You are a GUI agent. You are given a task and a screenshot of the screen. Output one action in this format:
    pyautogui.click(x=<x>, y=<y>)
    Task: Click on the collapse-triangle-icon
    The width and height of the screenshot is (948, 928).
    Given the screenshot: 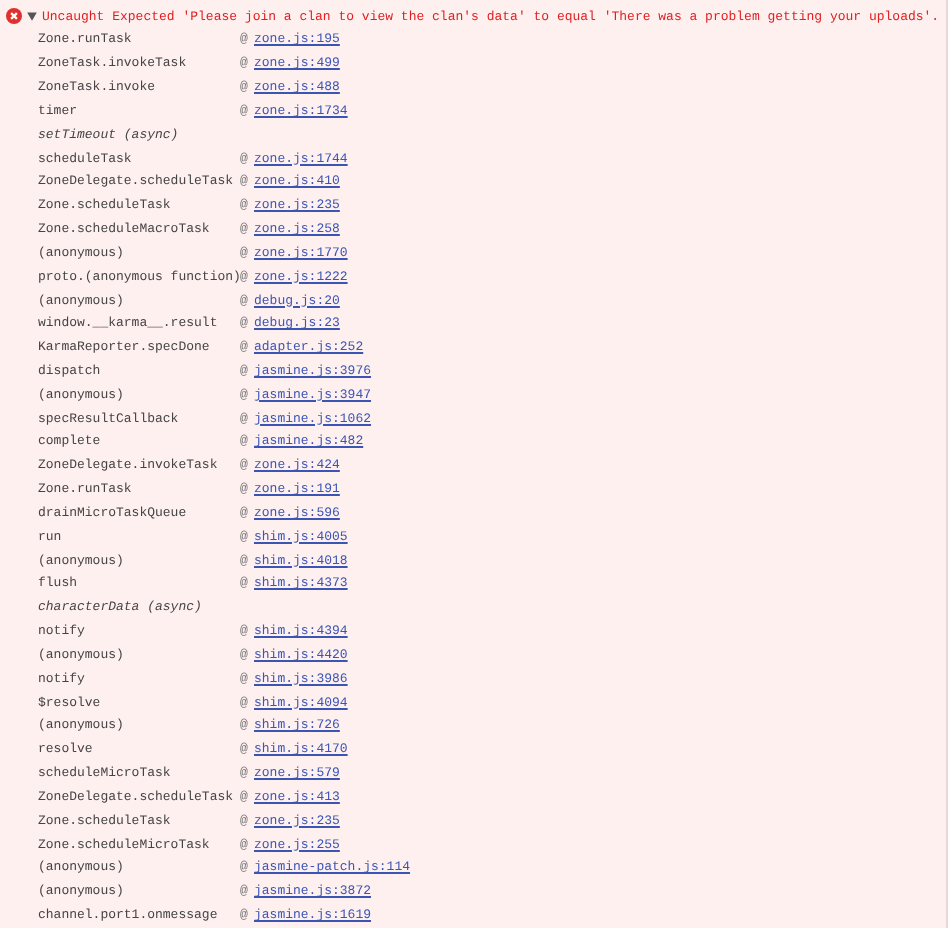 What is the action you would take?
    pyautogui.click(x=32, y=16)
    